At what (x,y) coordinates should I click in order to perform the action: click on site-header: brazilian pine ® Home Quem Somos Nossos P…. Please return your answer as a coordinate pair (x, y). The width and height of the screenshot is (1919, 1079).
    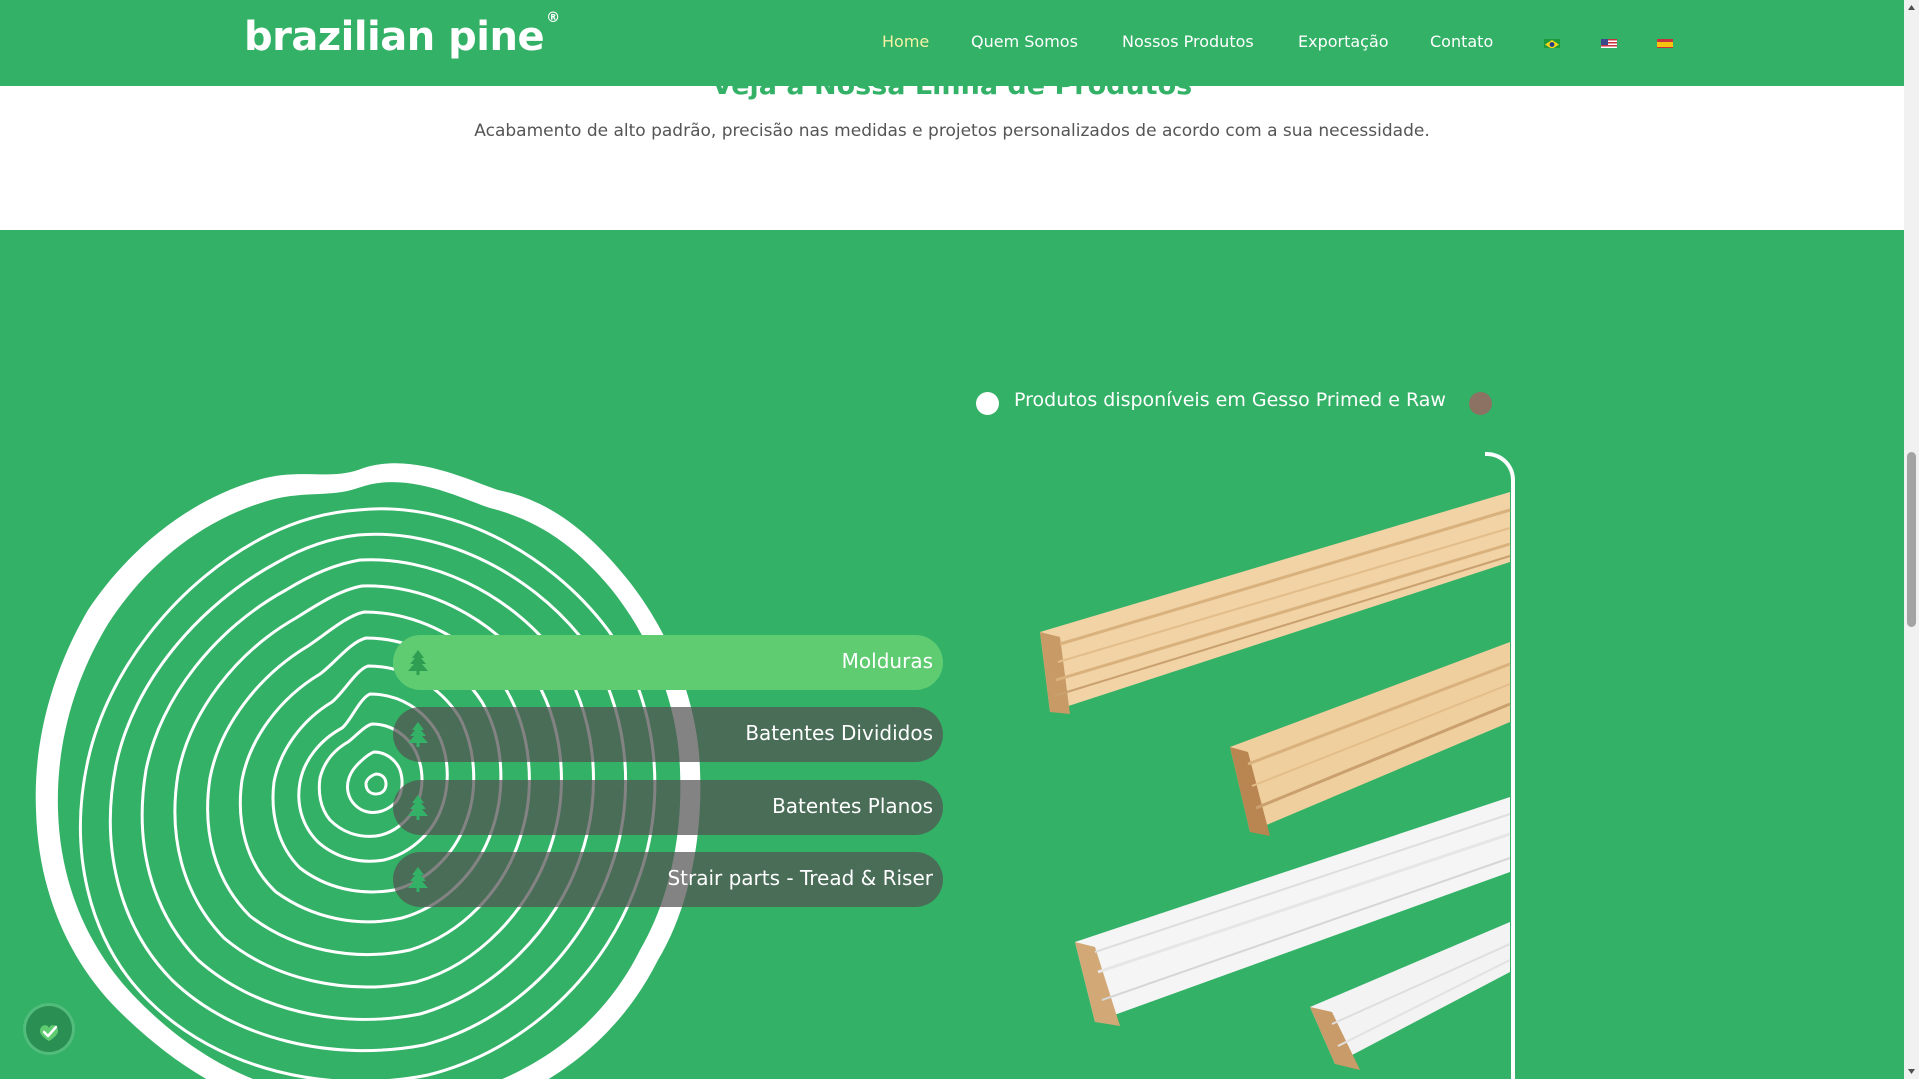
    Looking at the image, I should click on (952, 43).